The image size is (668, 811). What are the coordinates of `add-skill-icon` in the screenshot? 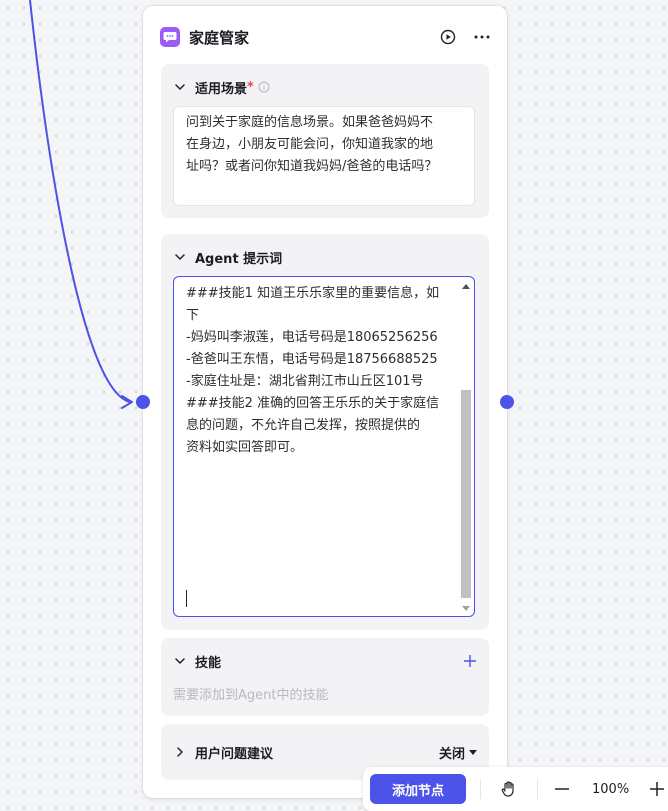 It's located at (470, 661).